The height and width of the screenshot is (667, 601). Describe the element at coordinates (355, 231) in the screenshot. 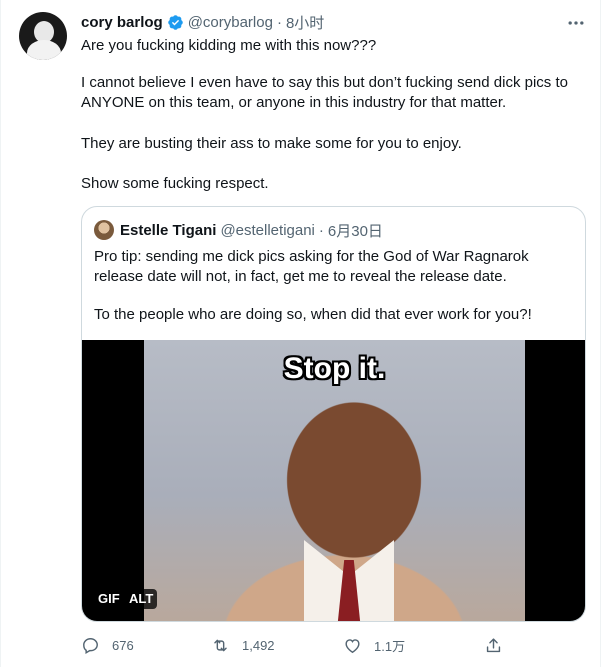

I see `quoted-tweet-timestamp: 6月30日` at that location.